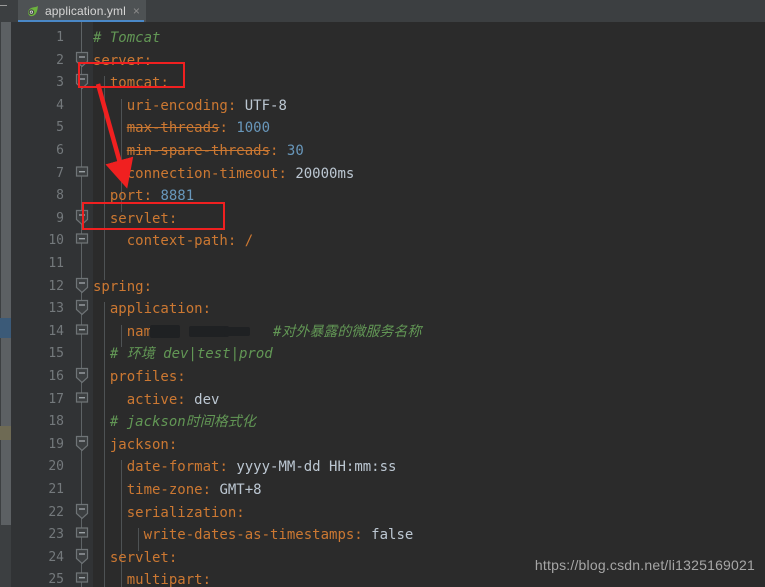 The width and height of the screenshot is (765, 587). Describe the element at coordinates (185, 512) in the screenshot. I see `code-line: serialization:` at that location.